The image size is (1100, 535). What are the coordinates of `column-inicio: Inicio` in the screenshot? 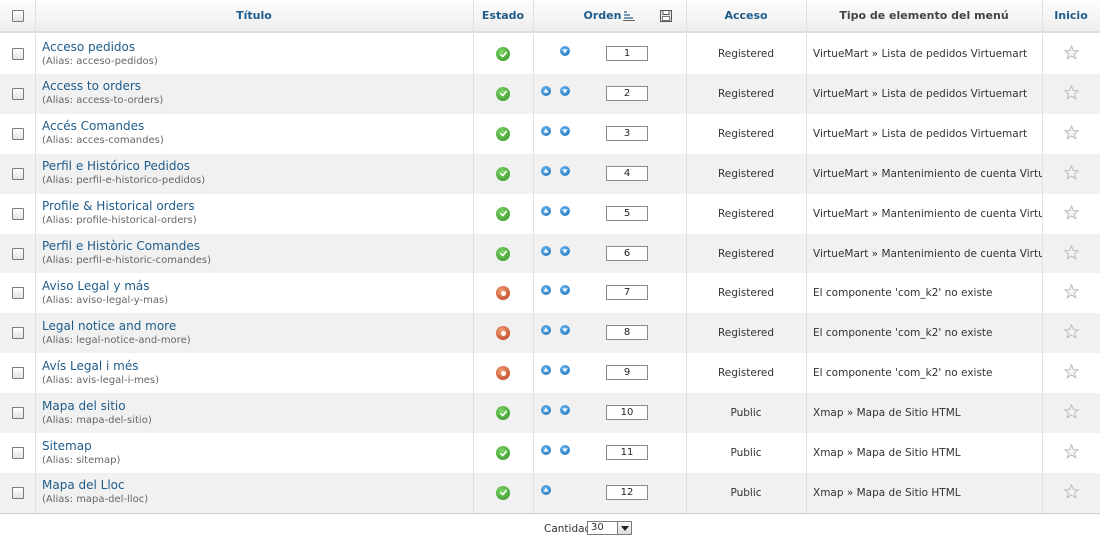 It's located at (1071, 15).